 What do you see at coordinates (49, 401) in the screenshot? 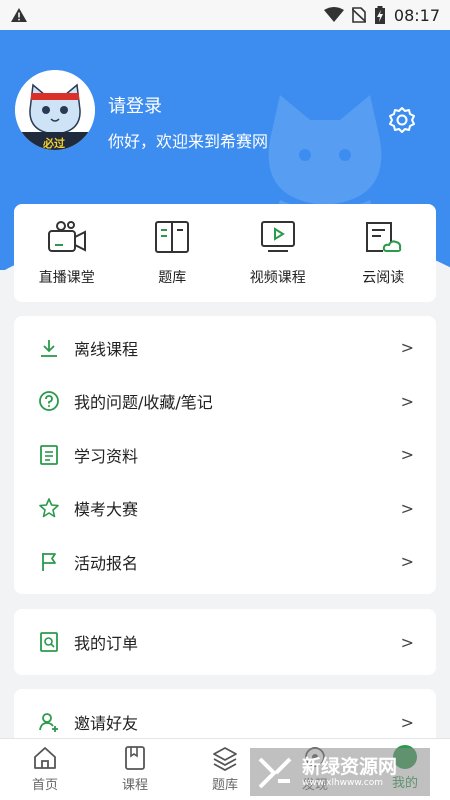
I see `question-icon` at bounding box center [49, 401].